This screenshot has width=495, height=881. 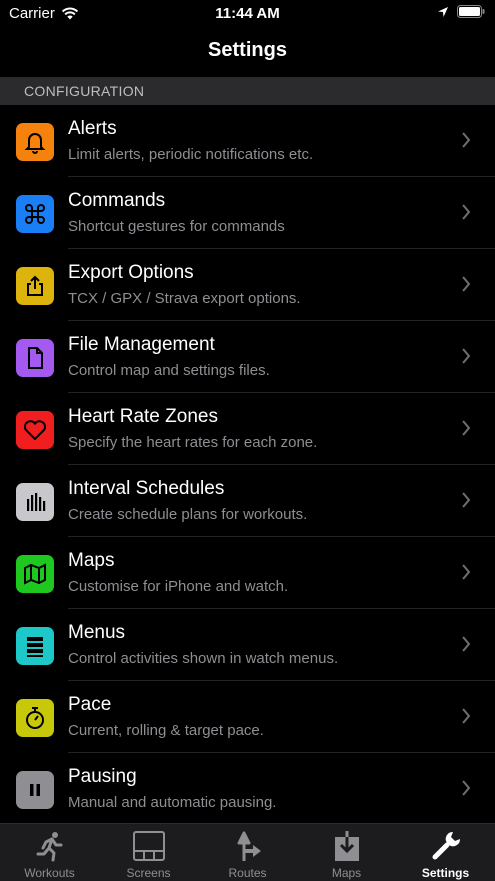 What do you see at coordinates (35, 790) in the screenshot?
I see `pause-icon` at bounding box center [35, 790].